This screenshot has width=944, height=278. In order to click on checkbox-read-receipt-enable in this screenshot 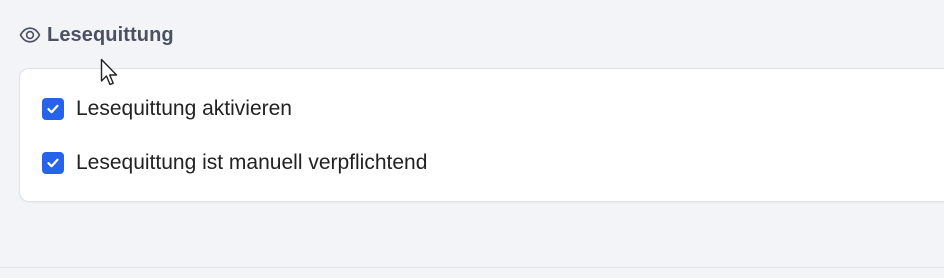, I will do `click(53, 109)`.